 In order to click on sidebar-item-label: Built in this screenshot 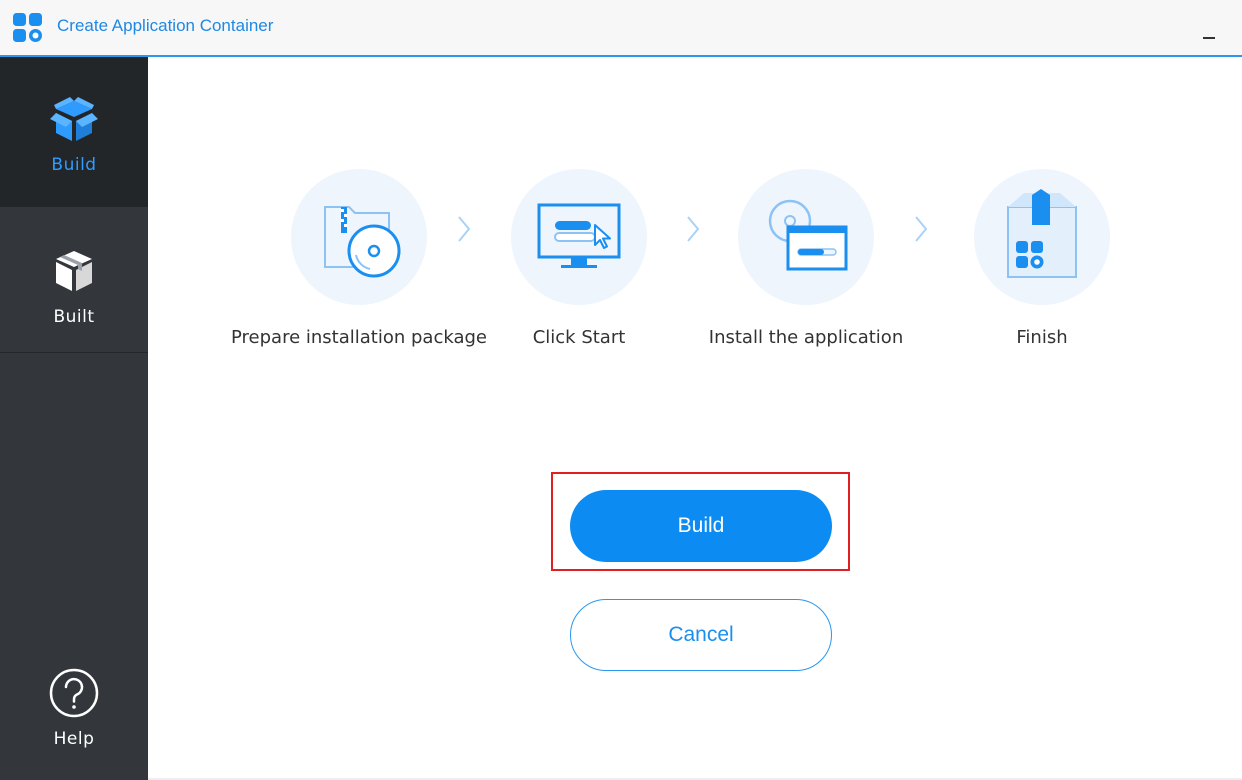, I will do `click(74, 317)`.